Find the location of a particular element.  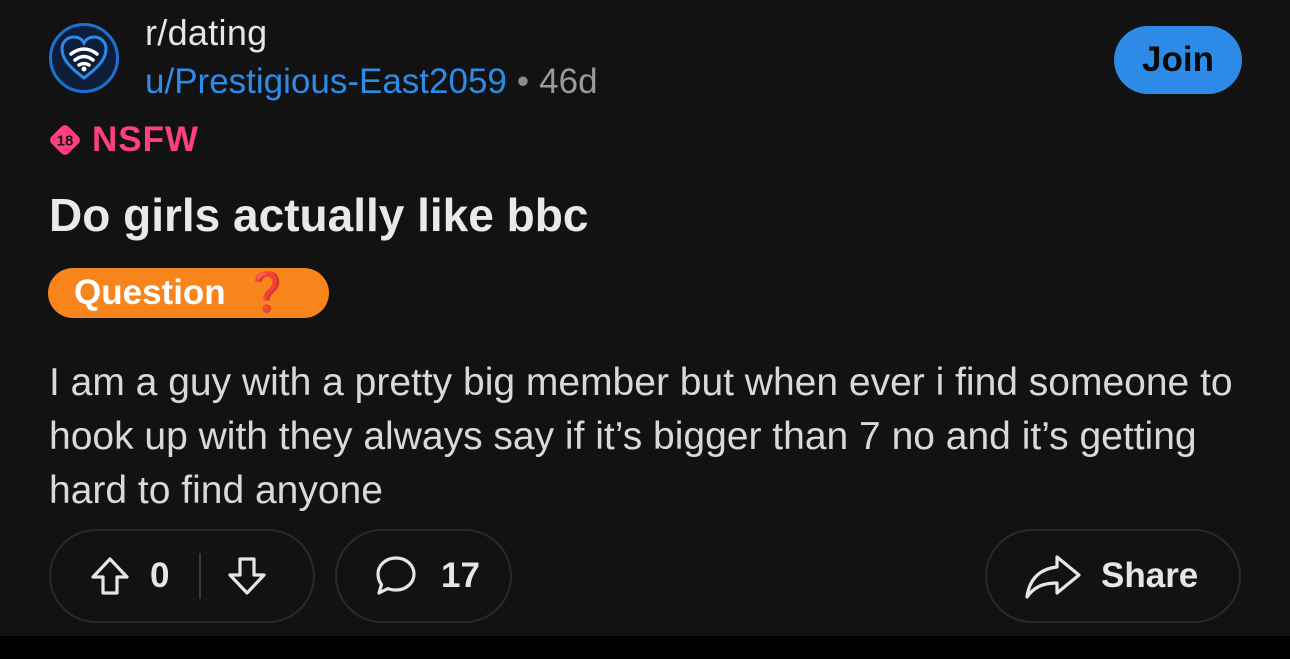

nsfw-badge-number: 18 is located at coordinates (65, 141).